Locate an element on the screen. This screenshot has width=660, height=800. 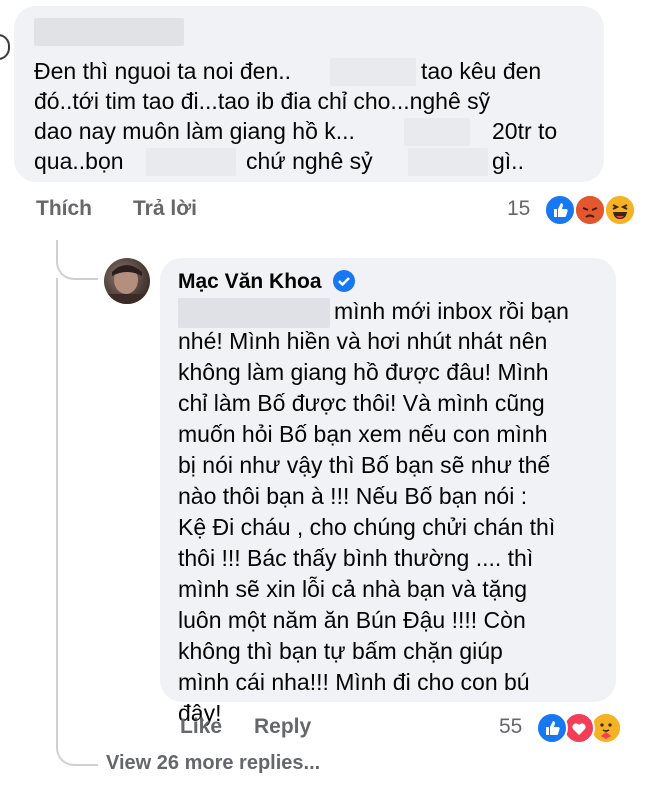
reply-text-line: bị nói như vậy thì Bố bạn sẽ như thế is located at coordinates (364, 465).